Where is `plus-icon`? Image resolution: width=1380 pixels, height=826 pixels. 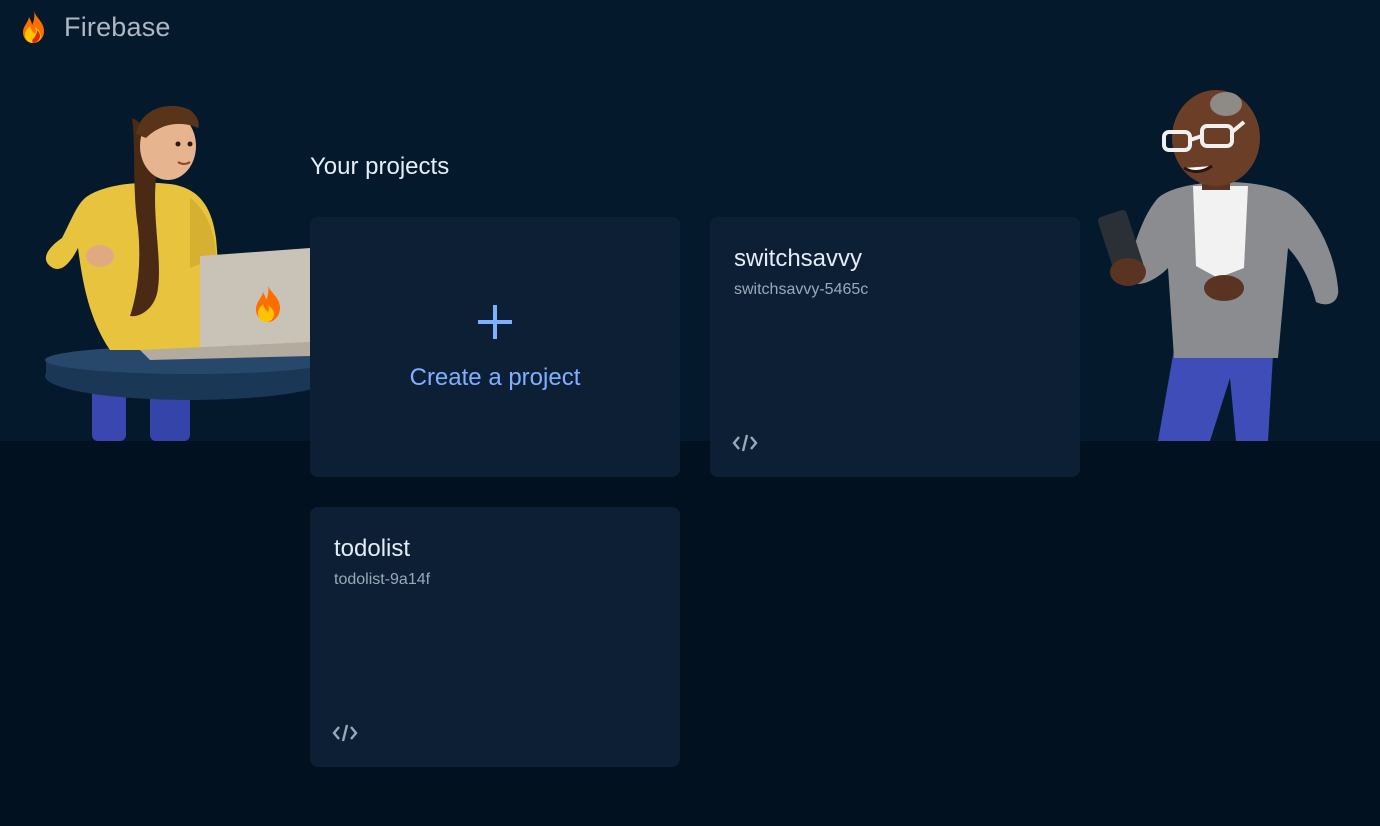 plus-icon is located at coordinates (495, 322).